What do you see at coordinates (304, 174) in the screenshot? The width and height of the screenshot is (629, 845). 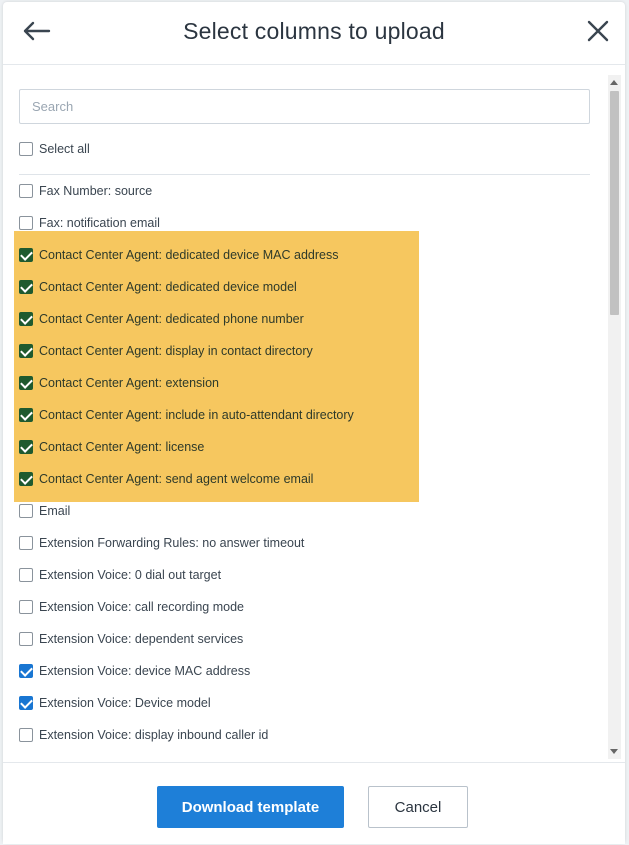 I see `divider` at bounding box center [304, 174].